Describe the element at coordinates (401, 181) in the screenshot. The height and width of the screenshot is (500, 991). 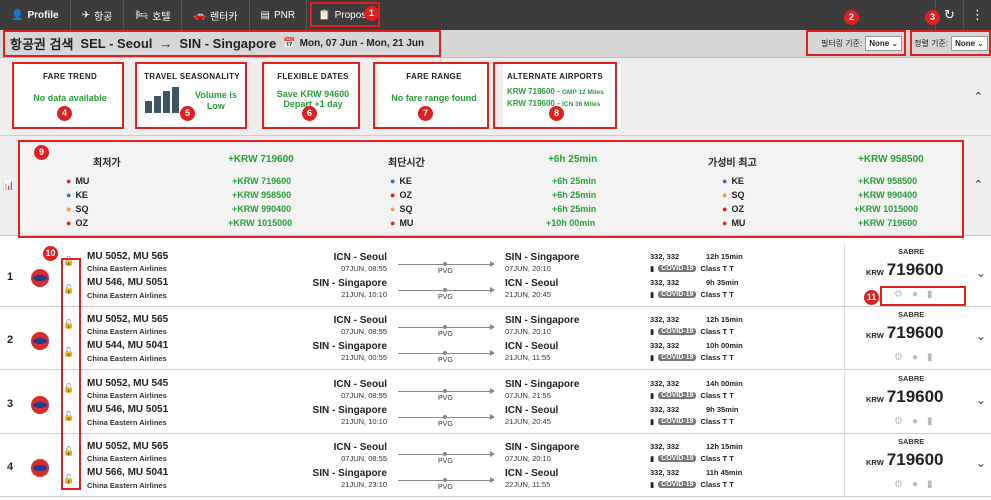
I see `cmp-col2-row: ● KE` at that location.